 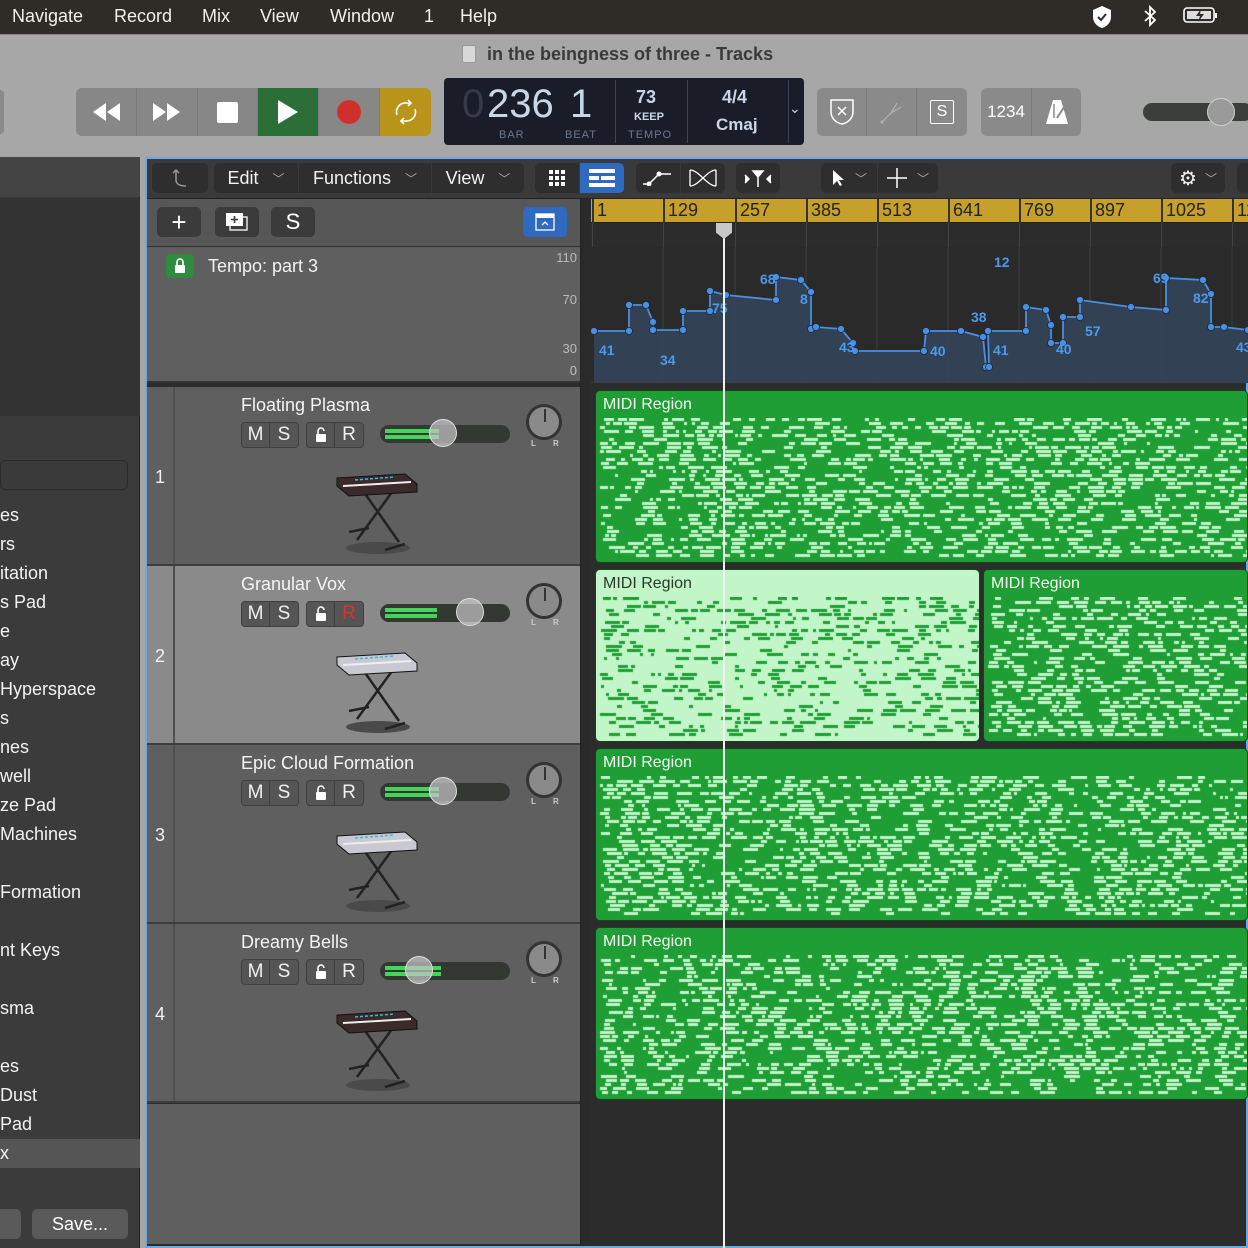 What do you see at coordinates (849, 178) in the screenshot?
I see `pointer-tool-menu: ﹀` at bounding box center [849, 178].